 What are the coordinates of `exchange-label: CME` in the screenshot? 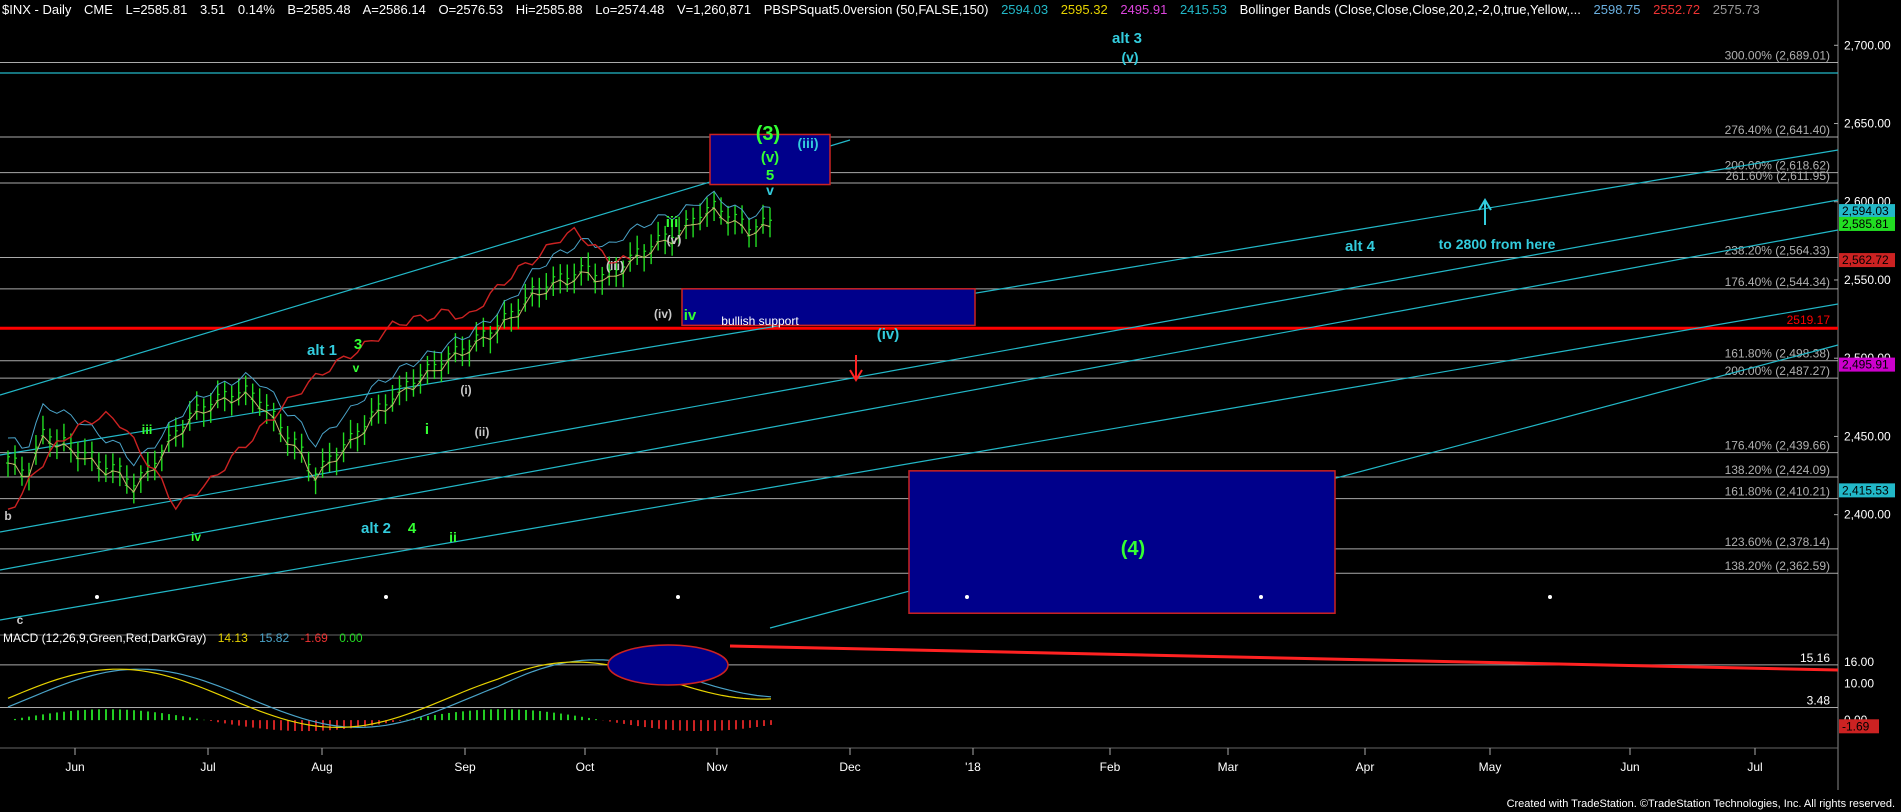 It's located at (98, 9).